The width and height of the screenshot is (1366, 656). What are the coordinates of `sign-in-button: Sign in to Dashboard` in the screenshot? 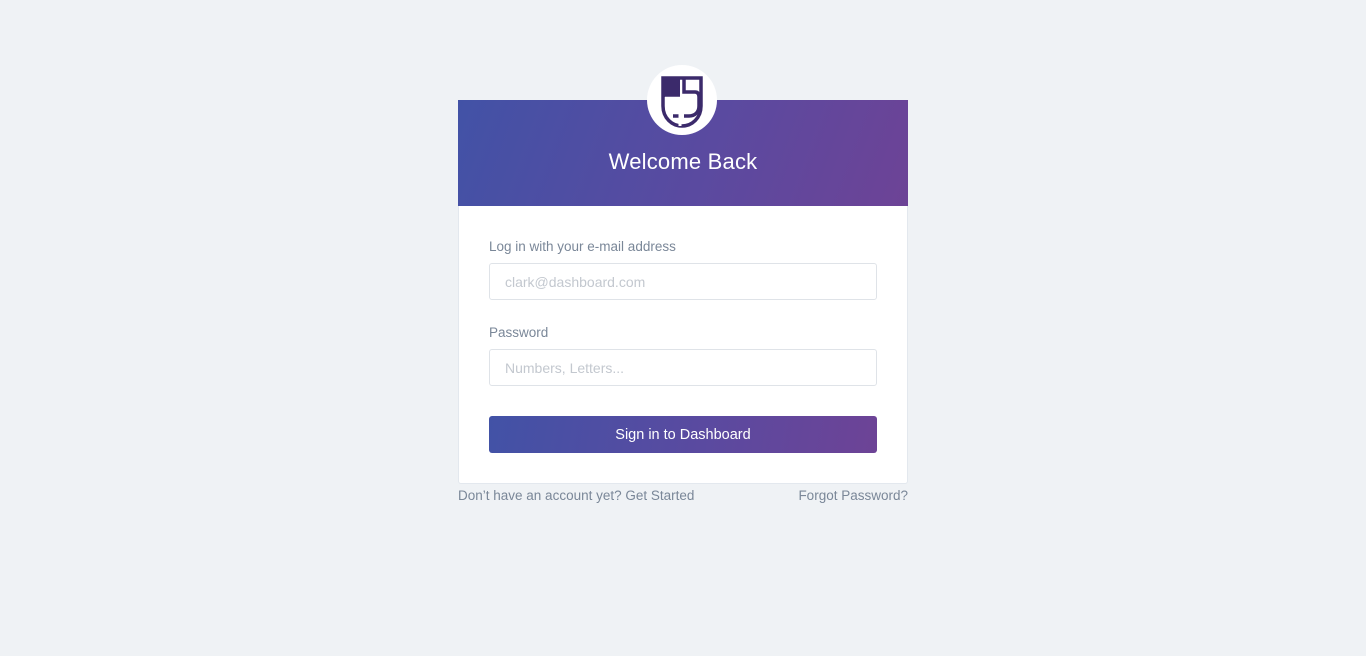 It's located at (683, 434).